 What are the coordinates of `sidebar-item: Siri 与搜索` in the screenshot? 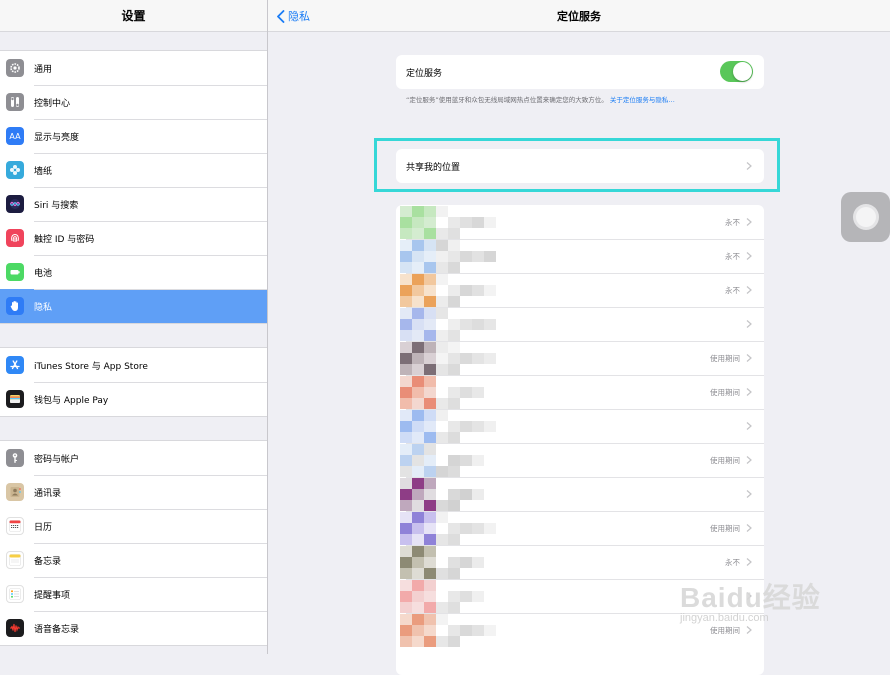 It's located at (133, 204).